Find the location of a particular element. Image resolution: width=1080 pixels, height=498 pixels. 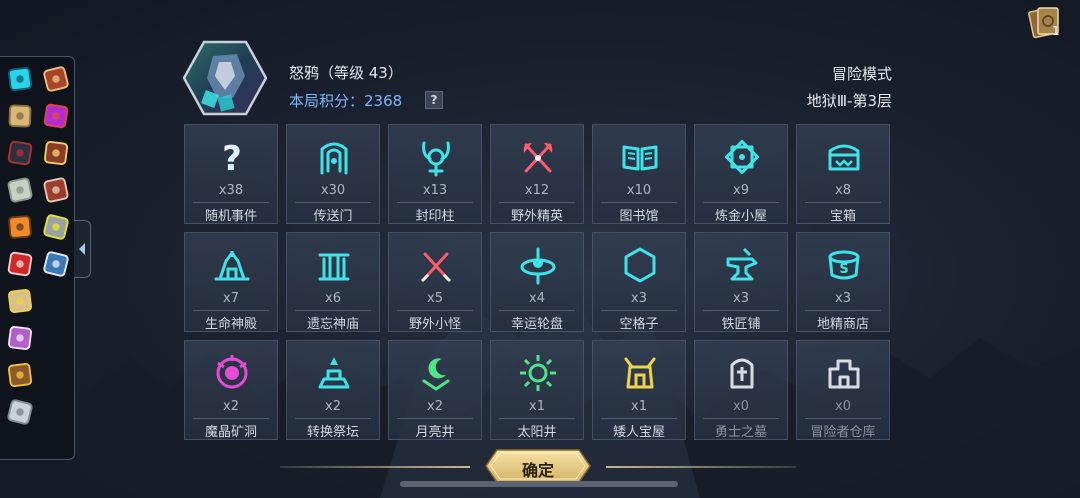

room-tile: x1 矮人宝屋 is located at coordinates (639, 390).